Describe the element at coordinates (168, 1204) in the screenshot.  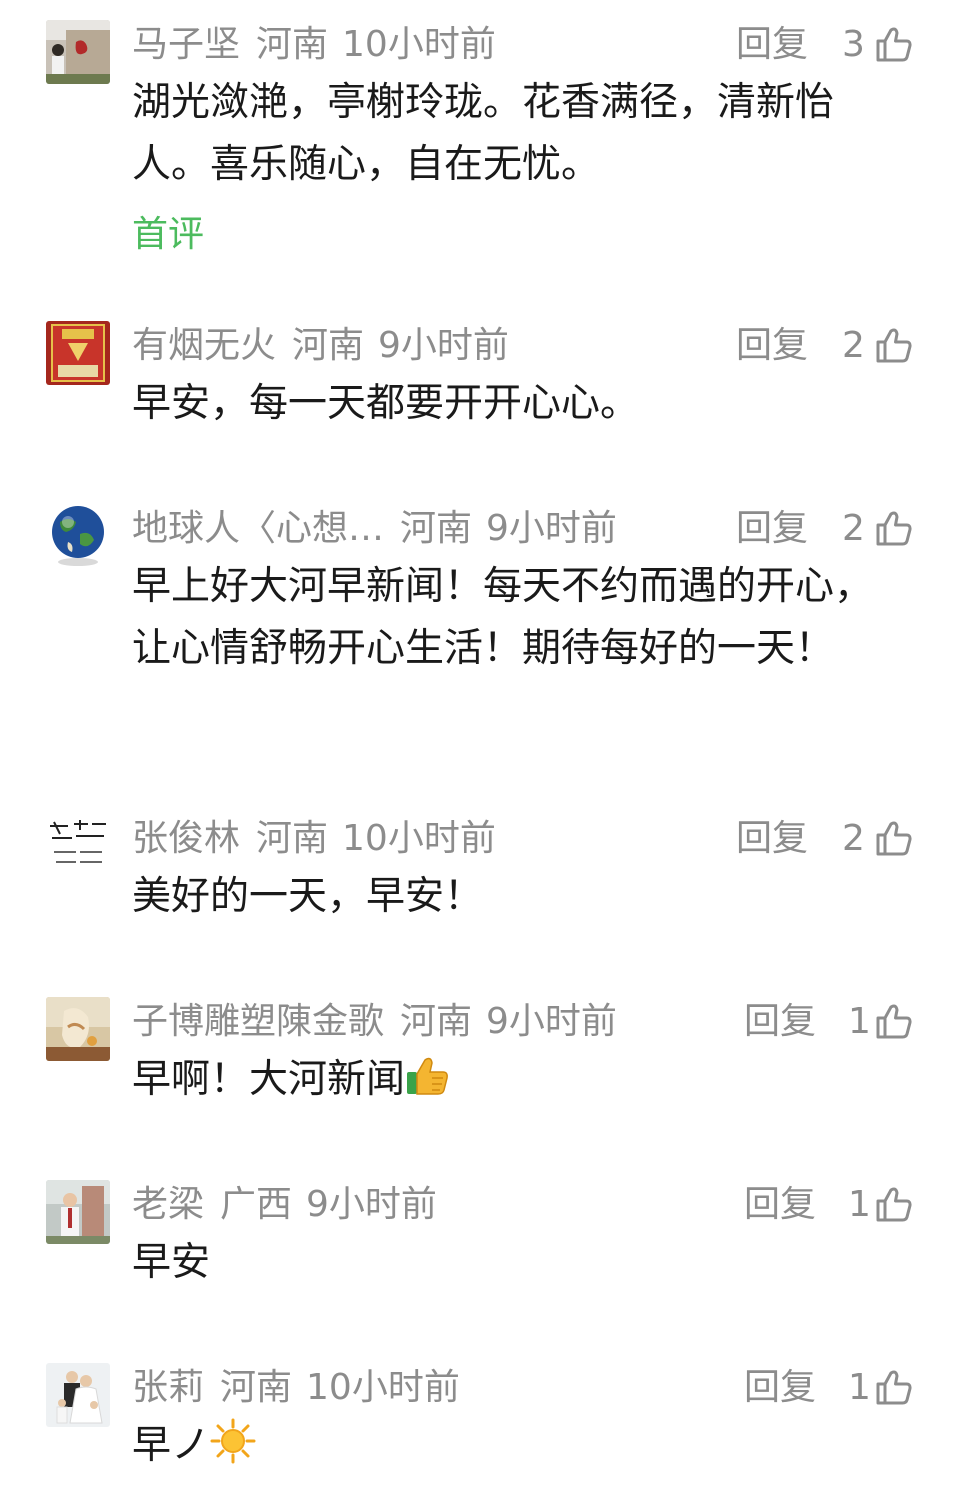
I see `user-name: 老梁` at that location.